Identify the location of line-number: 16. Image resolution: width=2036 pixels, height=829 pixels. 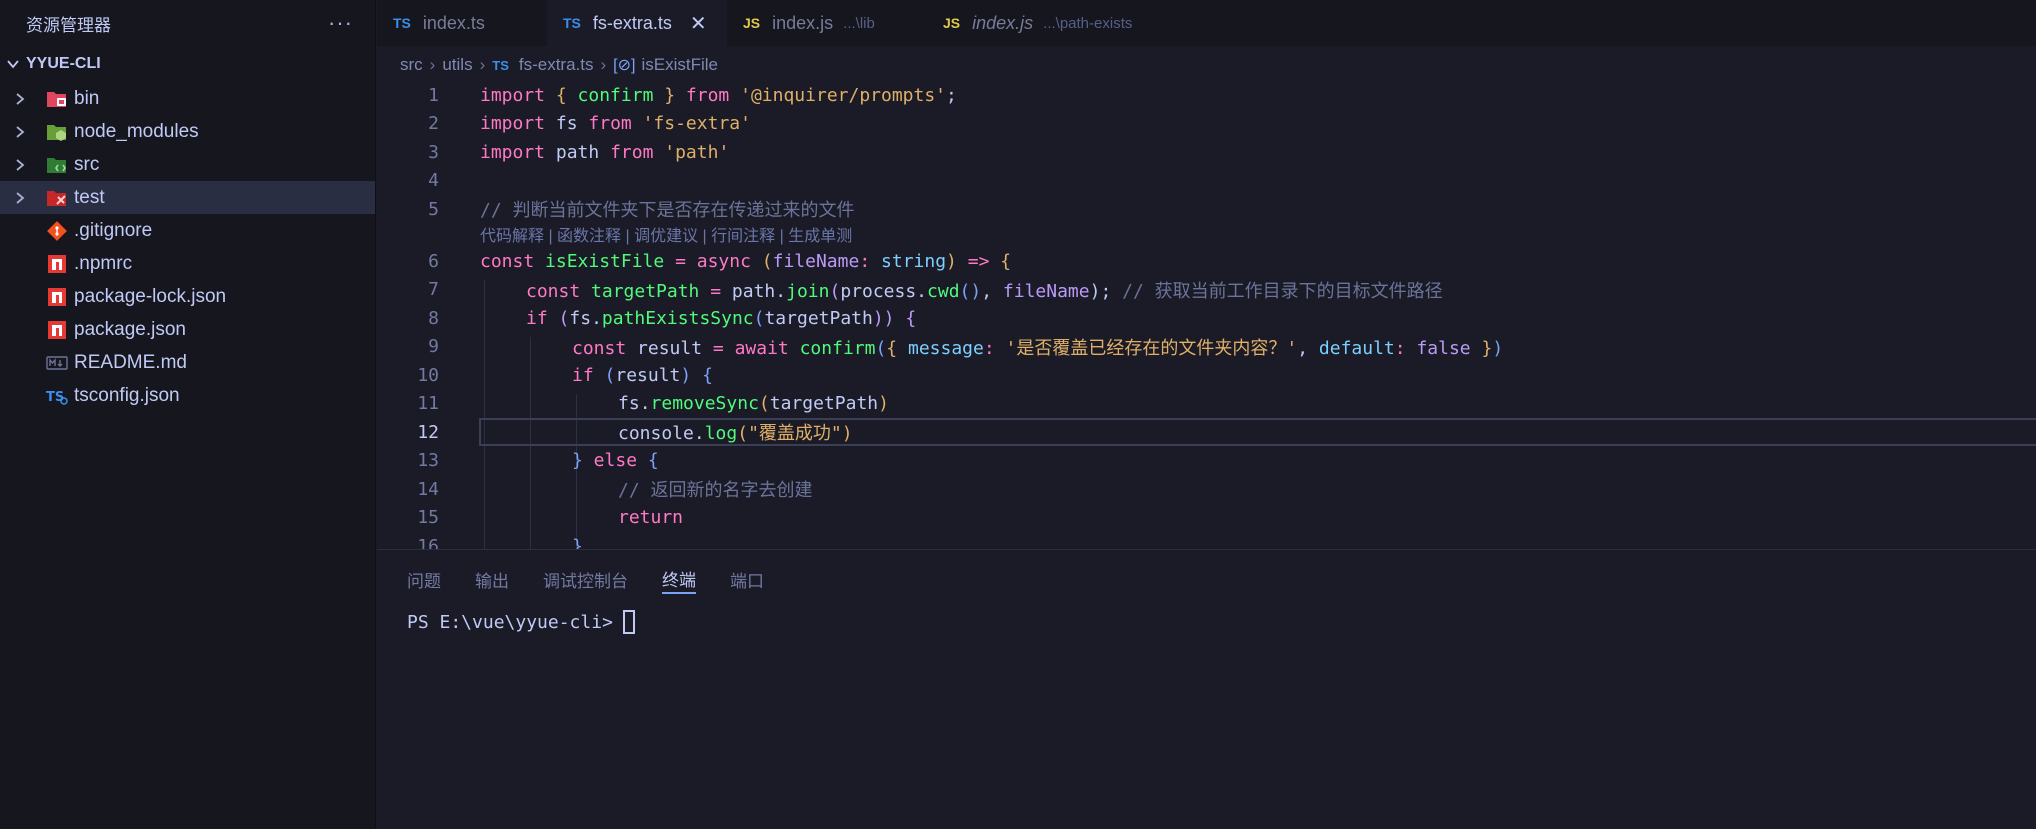
(428, 542).